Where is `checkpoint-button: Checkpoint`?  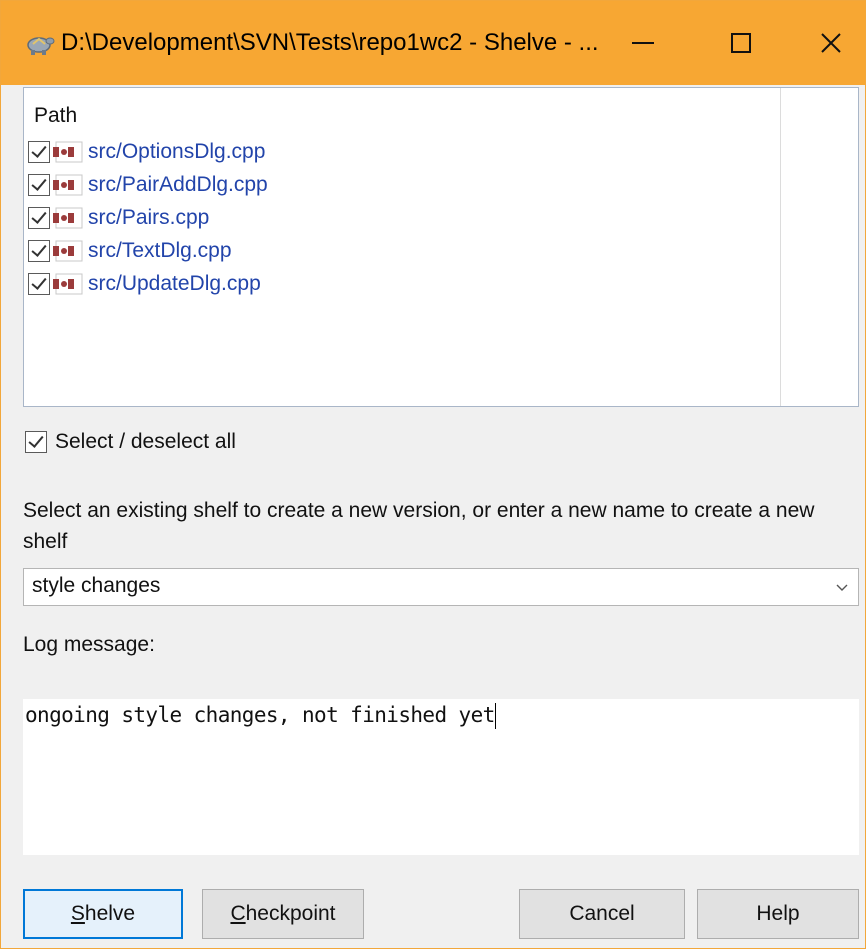
checkpoint-button: Checkpoint is located at coordinates (283, 914).